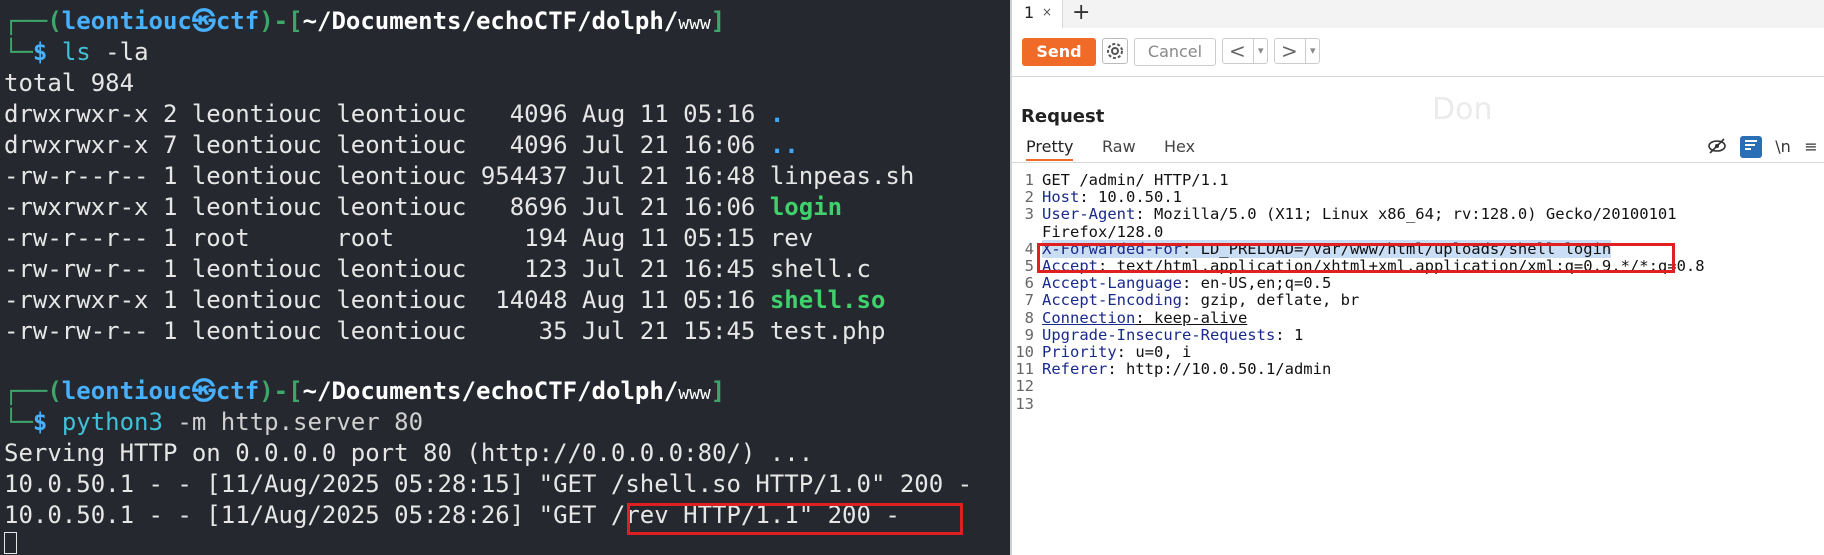 The height and width of the screenshot is (555, 1824). What do you see at coordinates (1717, 147) in the screenshot?
I see `eye-slash-icon` at bounding box center [1717, 147].